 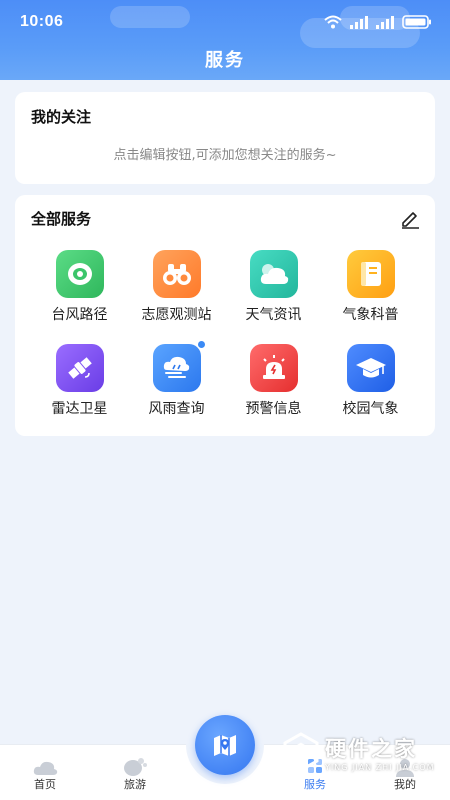 I want to click on typhoon-icon, so click(x=79, y=274).